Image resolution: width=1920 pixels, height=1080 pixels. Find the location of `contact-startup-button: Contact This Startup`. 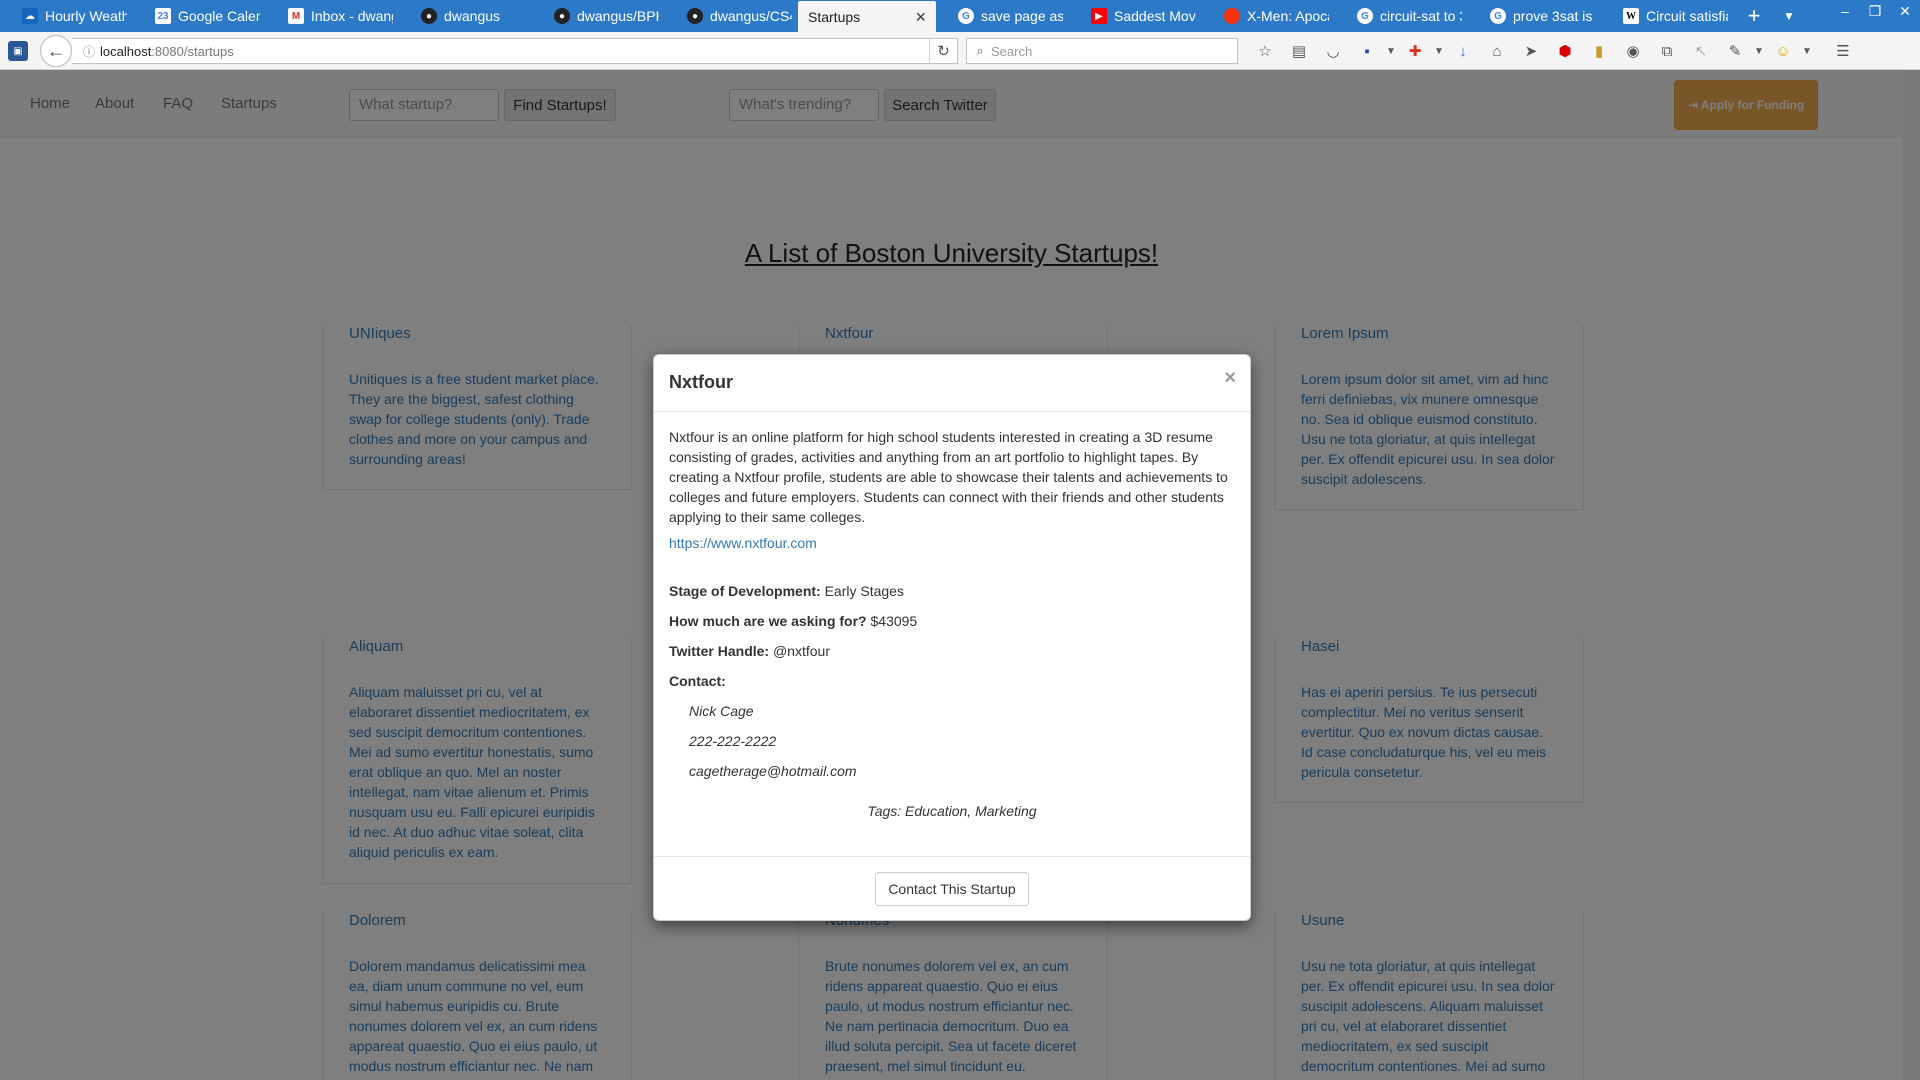

contact-startup-button: Contact This Startup is located at coordinates (952, 888).